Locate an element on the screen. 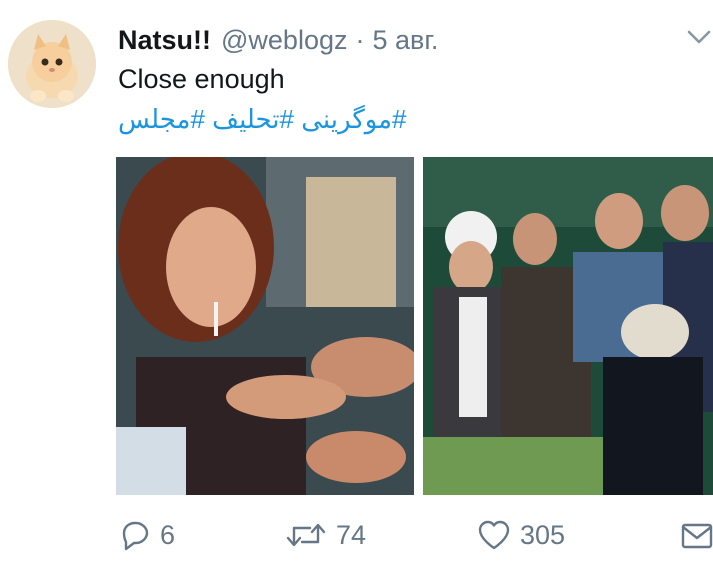 The width and height of the screenshot is (713, 567). tweet-text: Close enough is located at coordinates (201, 79).